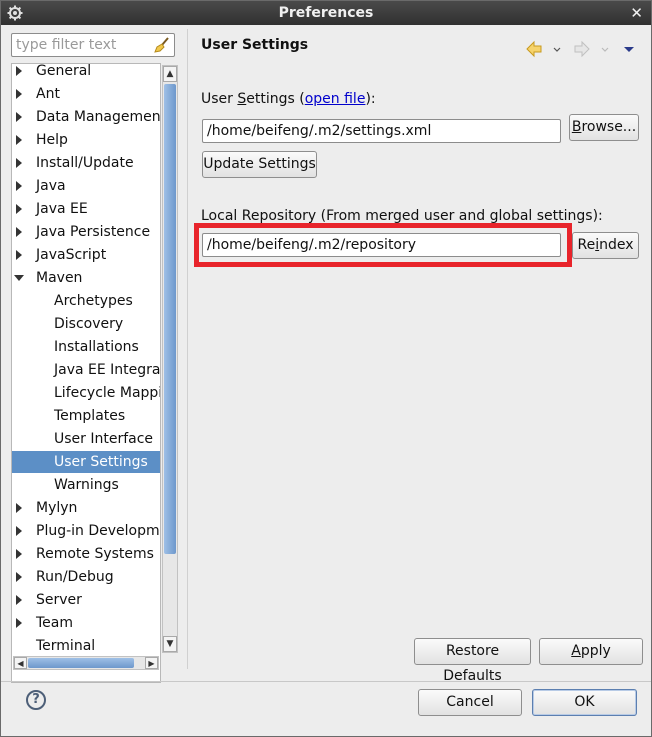 This screenshot has height=737, width=652. Describe the element at coordinates (93, 301) in the screenshot. I see `tree-item-label: Archetypes` at that location.